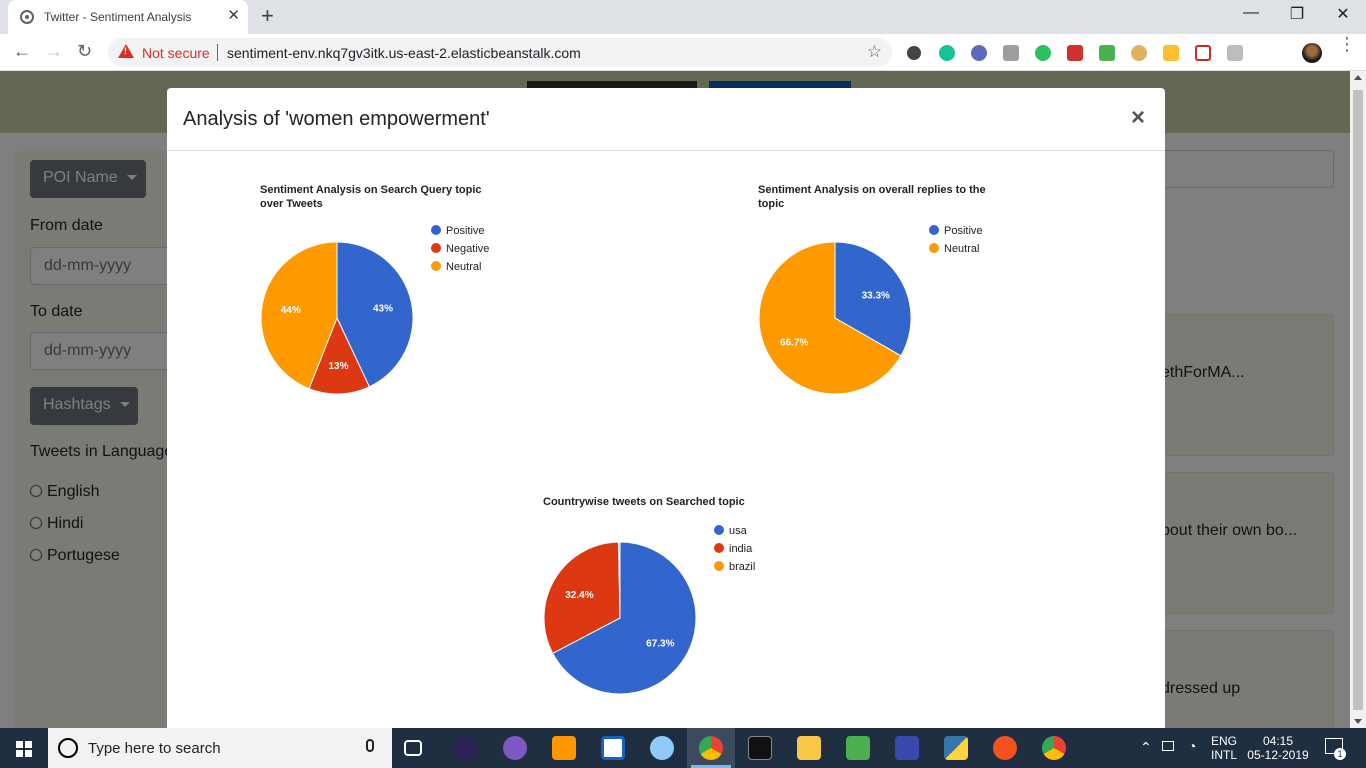 Image resolution: width=1366 pixels, height=768 pixels. Describe the element at coordinates (1343, 14) in the screenshot. I see `window-close-button: ✕` at that location.